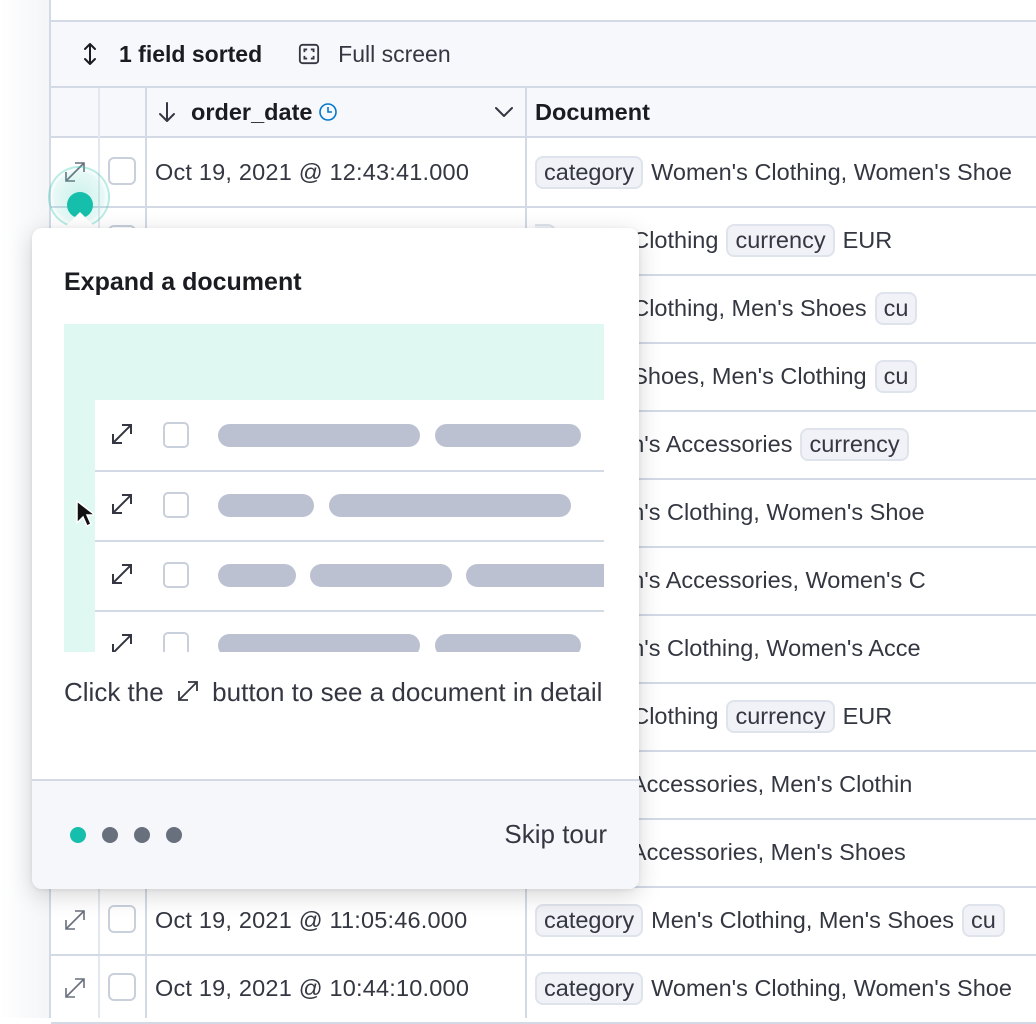  I want to click on tour-footer: Skip tour, so click(335, 834).